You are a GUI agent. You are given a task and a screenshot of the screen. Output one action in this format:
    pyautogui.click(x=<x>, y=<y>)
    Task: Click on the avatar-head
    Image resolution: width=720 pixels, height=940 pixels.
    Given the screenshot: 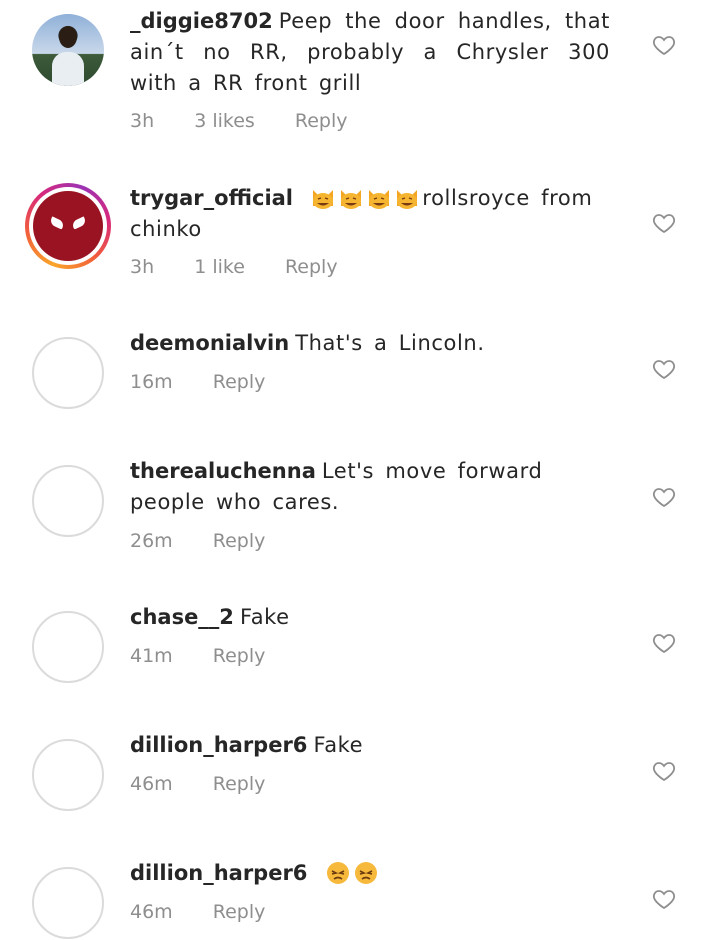 What is the action you would take?
    pyautogui.click(x=68, y=37)
    